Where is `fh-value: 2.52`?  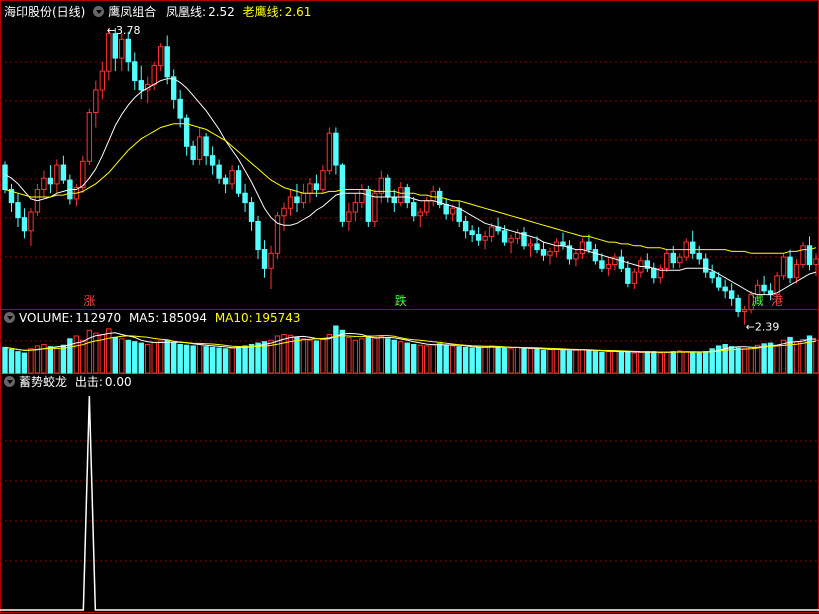 fh-value: 2.52 is located at coordinates (221, 12).